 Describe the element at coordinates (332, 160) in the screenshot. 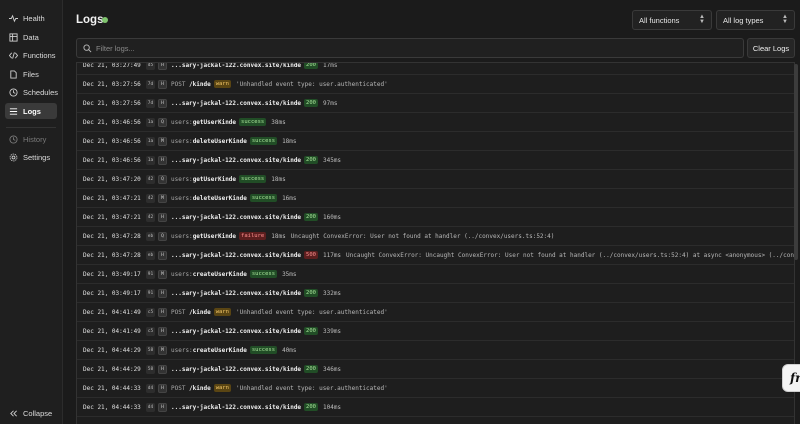

I see `log-duration: 345ms` at that location.